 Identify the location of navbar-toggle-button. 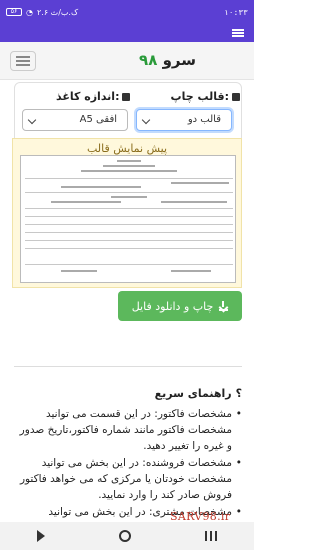
(23, 61).